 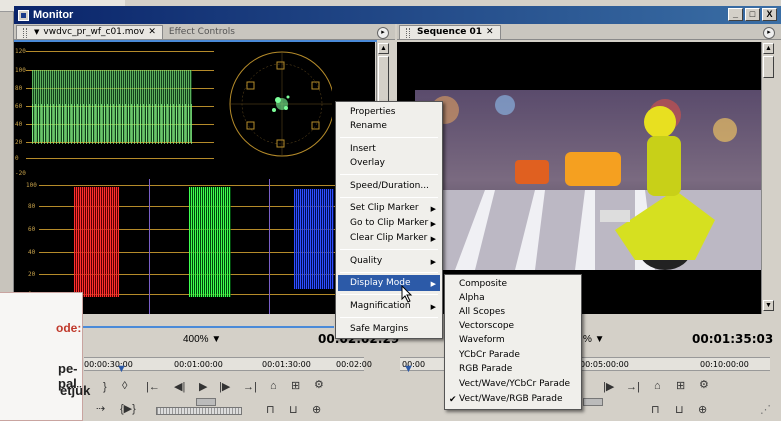 What do you see at coordinates (768, 305) in the screenshot?
I see `scroll-down-arrow-icon: ▼` at bounding box center [768, 305].